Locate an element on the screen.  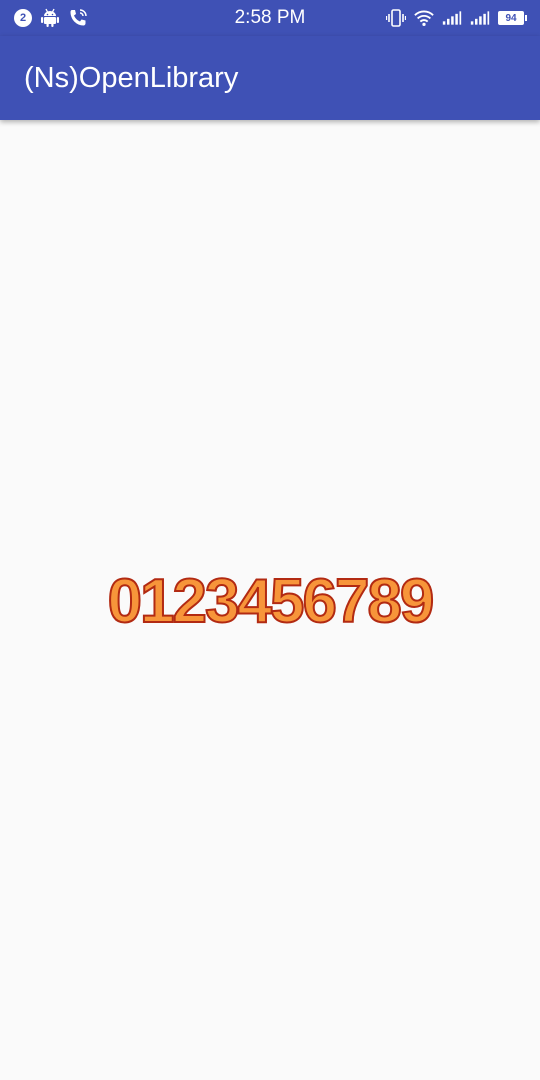
status-right-group: 94 is located at coordinates (456, 18).